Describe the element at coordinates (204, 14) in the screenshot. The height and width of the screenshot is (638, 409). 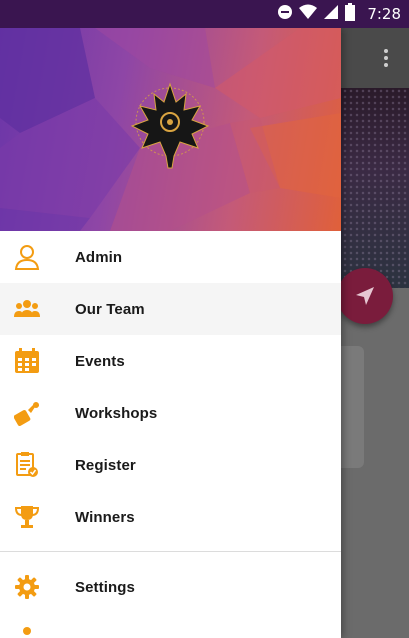
I see `status-bar: 7:28` at that location.